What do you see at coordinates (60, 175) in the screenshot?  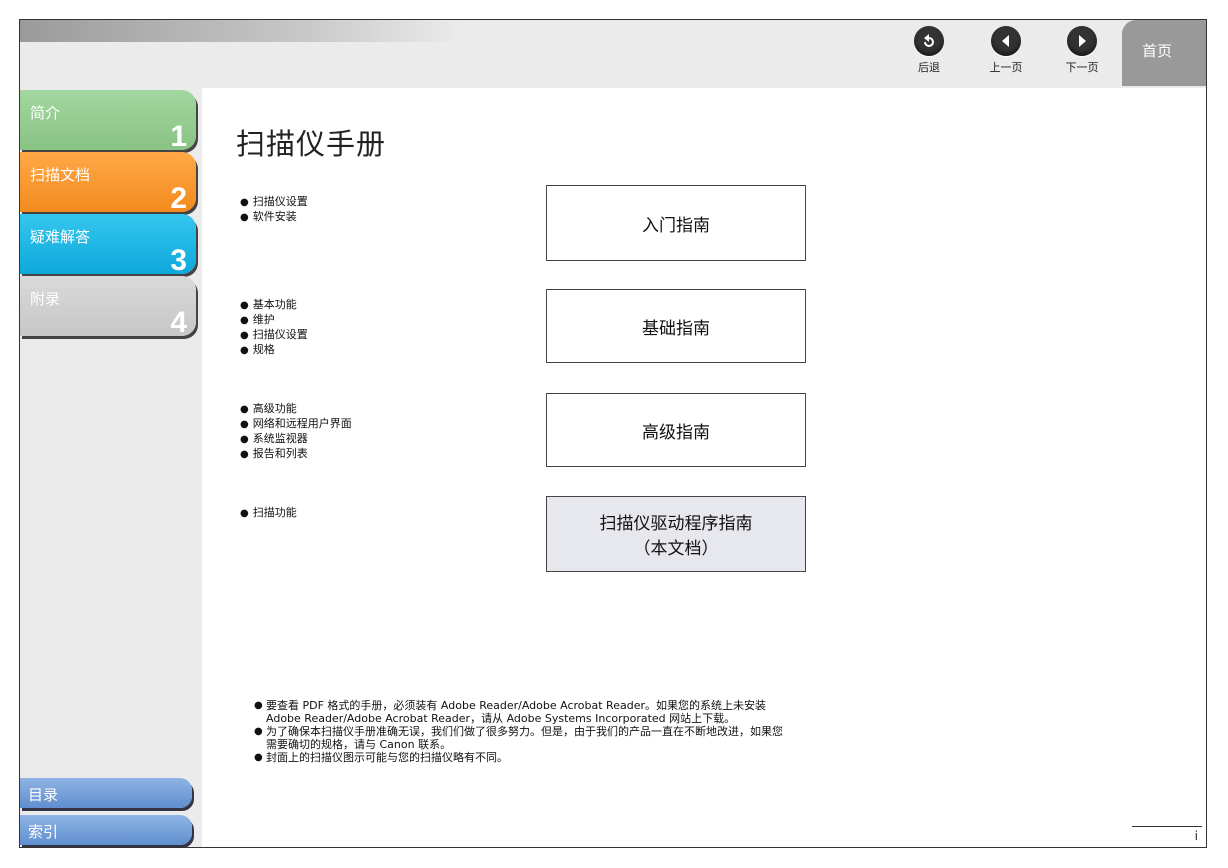 I see `tab-label: 扫描文档` at bounding box center [60, 175].